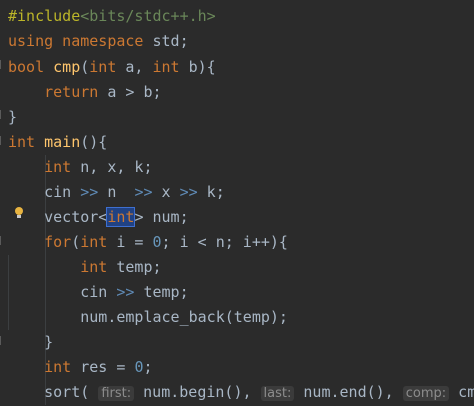  I want to click on code-token: main, so click(62, 142).